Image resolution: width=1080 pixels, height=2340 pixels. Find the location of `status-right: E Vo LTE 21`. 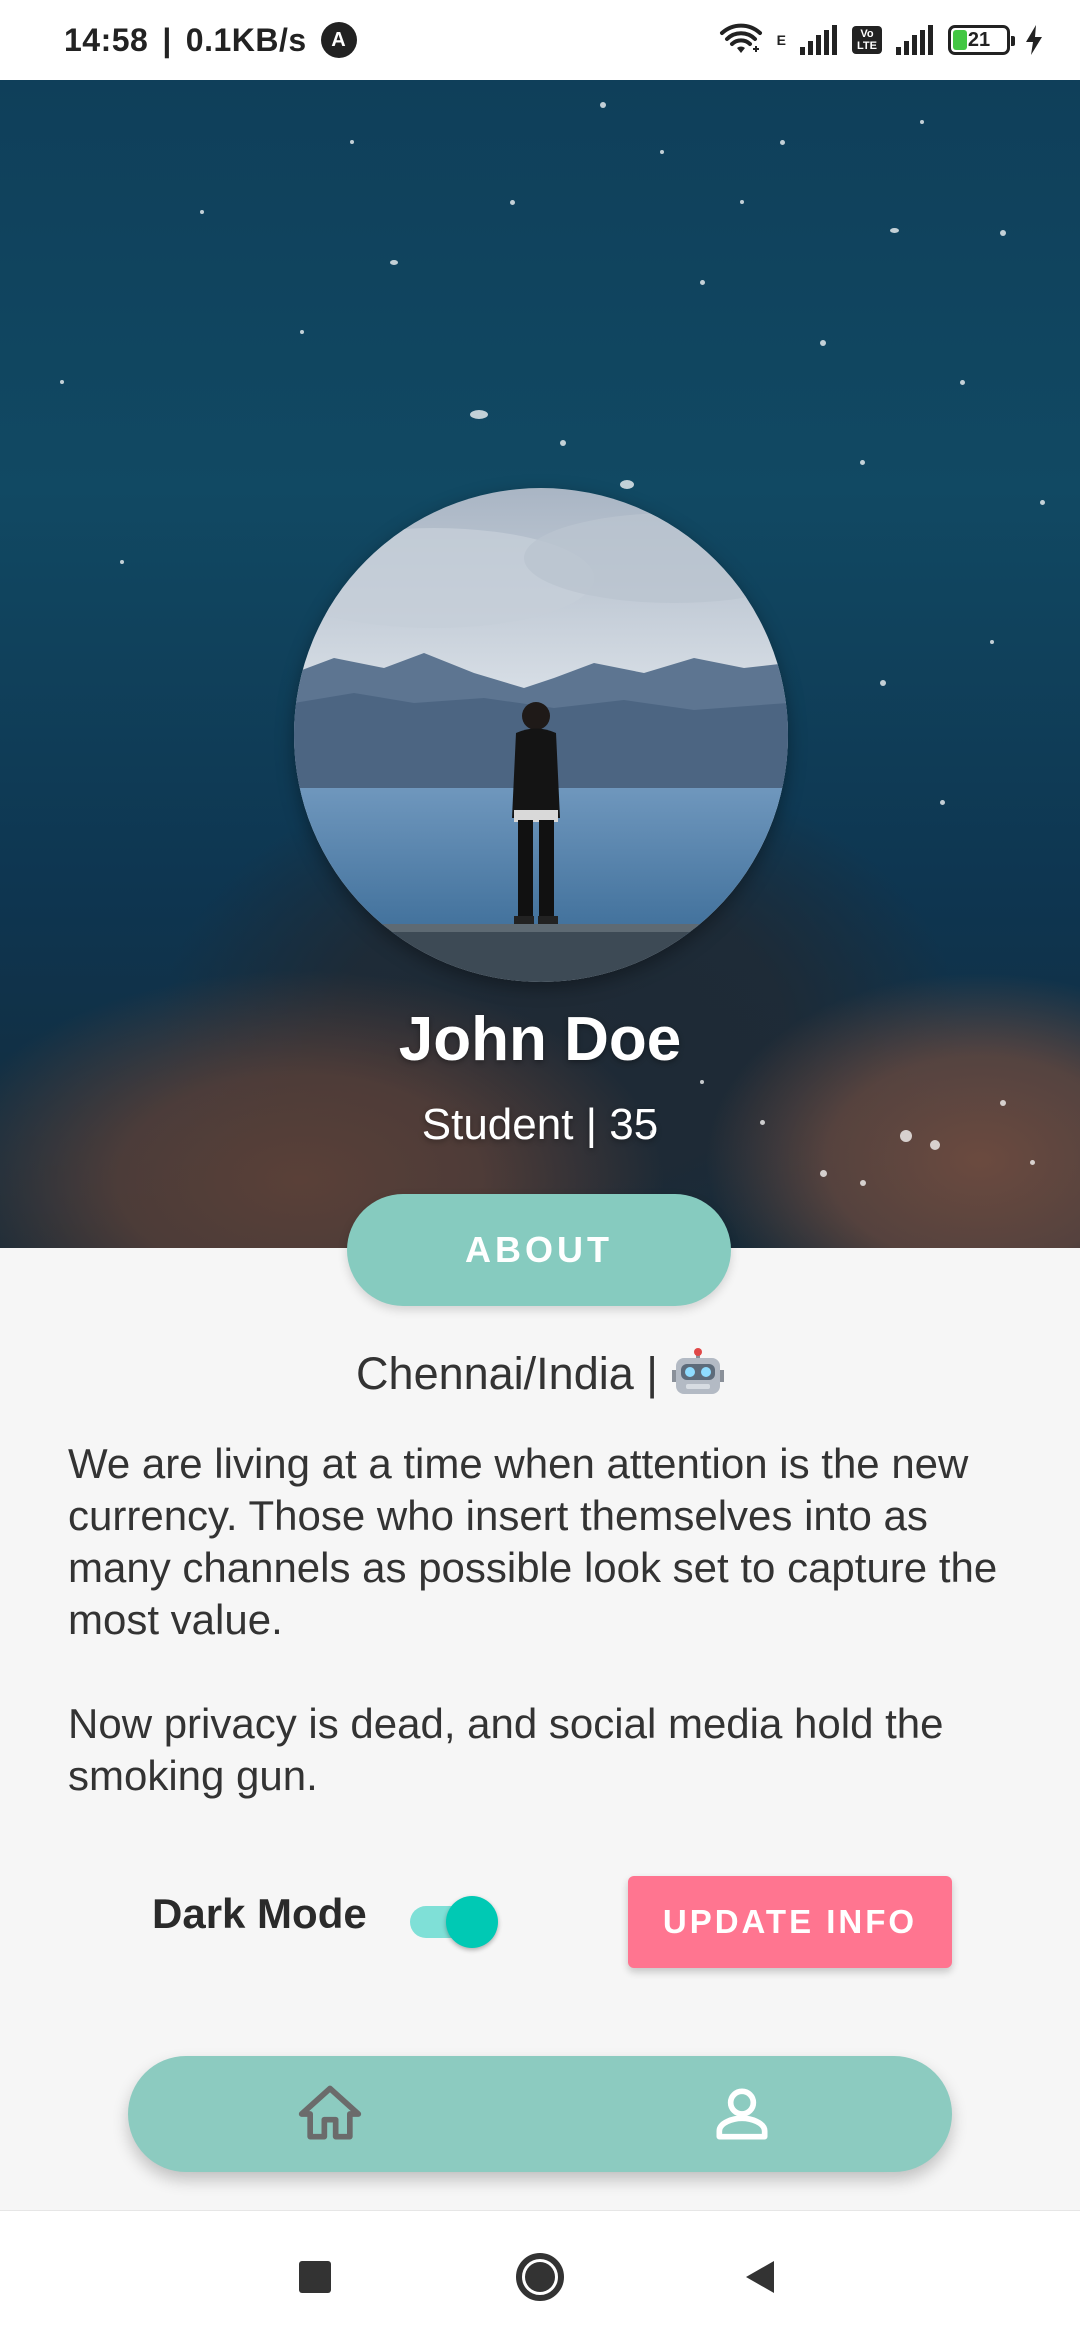

status-right: E Vo LTE 21 is located at coordinates (881, 40).